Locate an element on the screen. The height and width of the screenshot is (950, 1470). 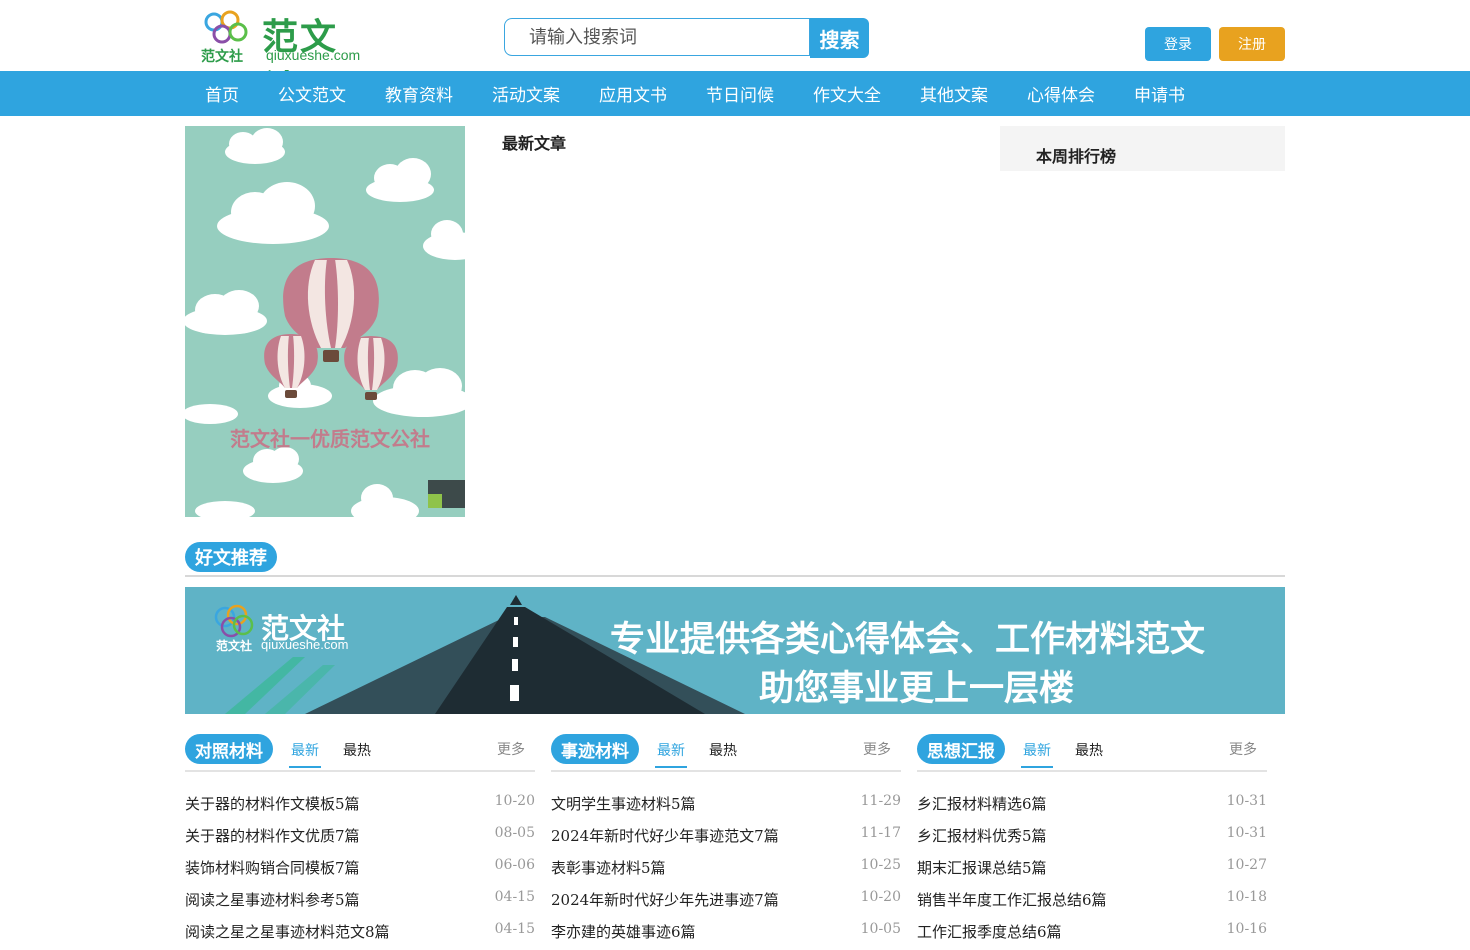
list-item: 2024年新时代好少年事迹范文7篇 11-17 is located at coordinates (726, 838).